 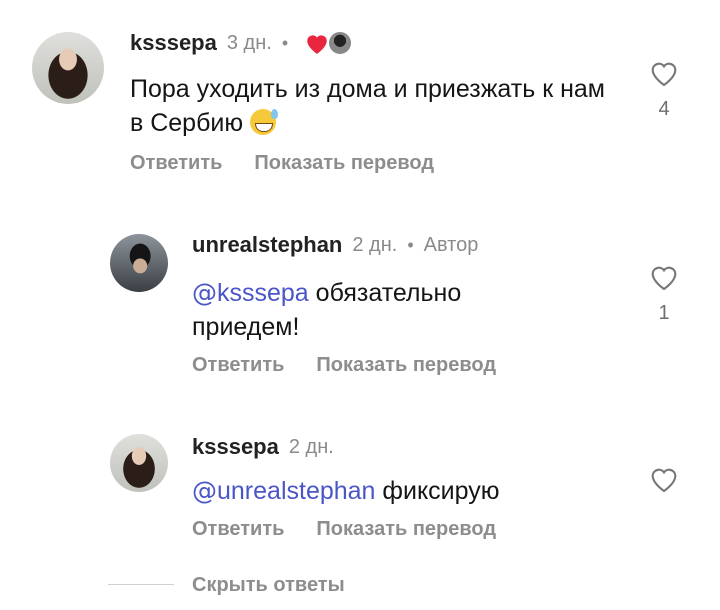 I want to click on comment-header: unrealstephan 2 дн. • Автор, so click(x=335, y=245).